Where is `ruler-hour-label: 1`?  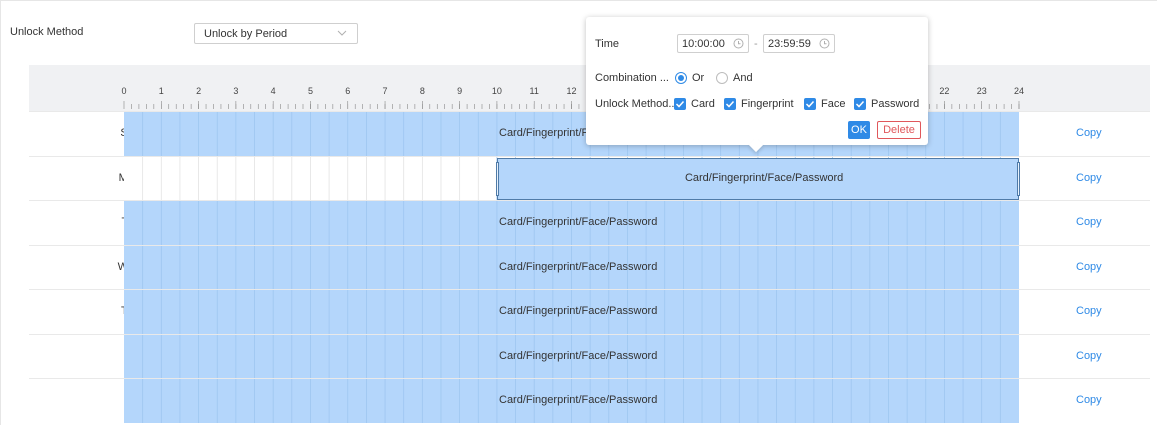
ruler-hour-label: 1 is located at coordinates (161, 91).